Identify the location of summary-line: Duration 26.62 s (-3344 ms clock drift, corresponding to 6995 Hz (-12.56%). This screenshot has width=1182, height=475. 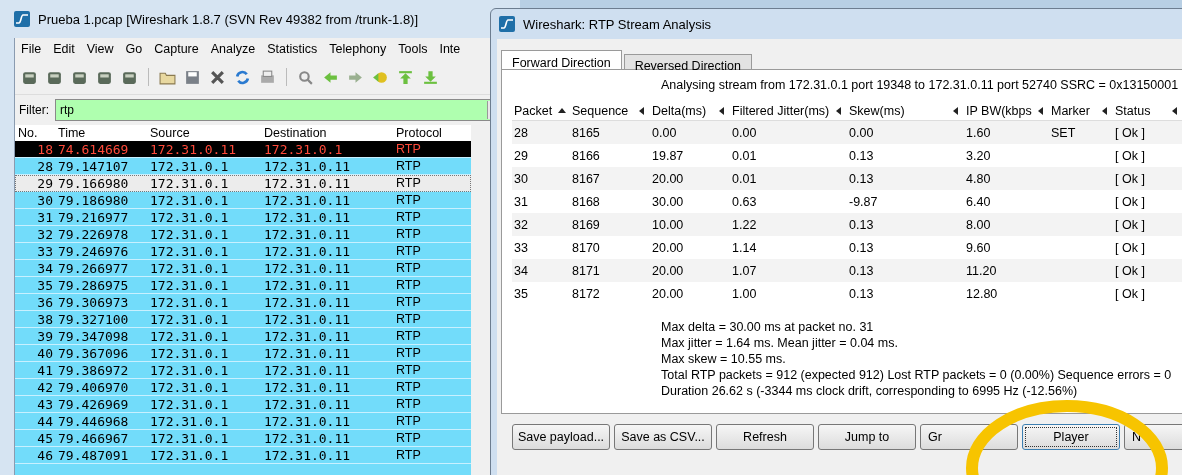
(870, 391).